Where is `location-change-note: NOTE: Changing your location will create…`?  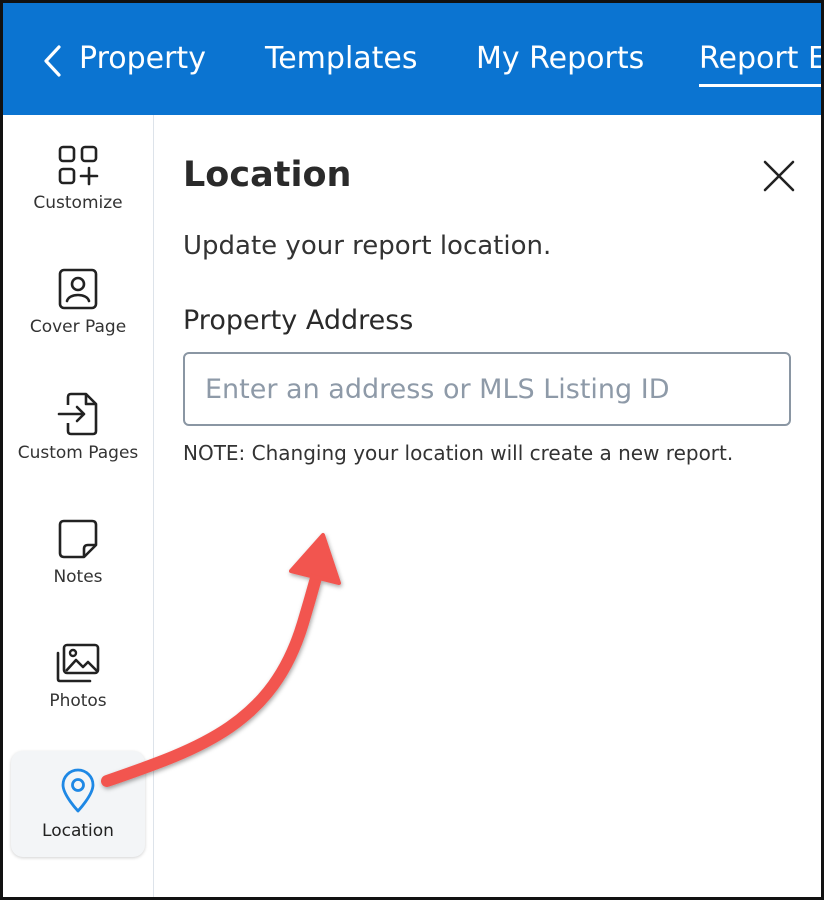 location-change-note: NOTE: Changing your location will create… is located at coordinates (458, 453).